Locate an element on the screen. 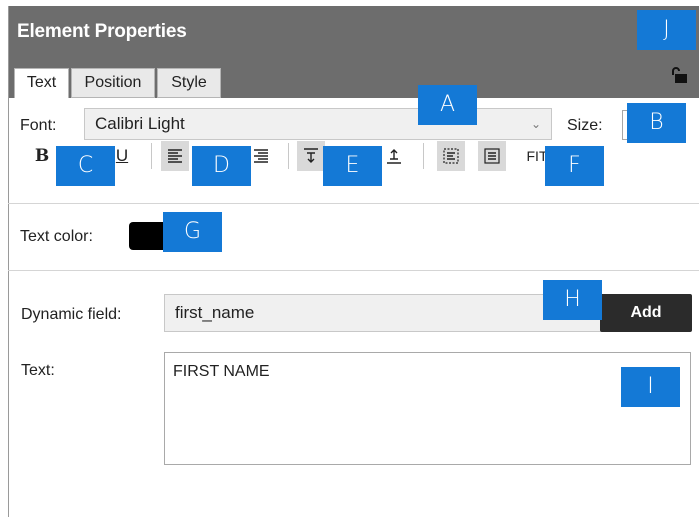  font-select: Calibri Light ⌄ is located at coordinates (318, 124).